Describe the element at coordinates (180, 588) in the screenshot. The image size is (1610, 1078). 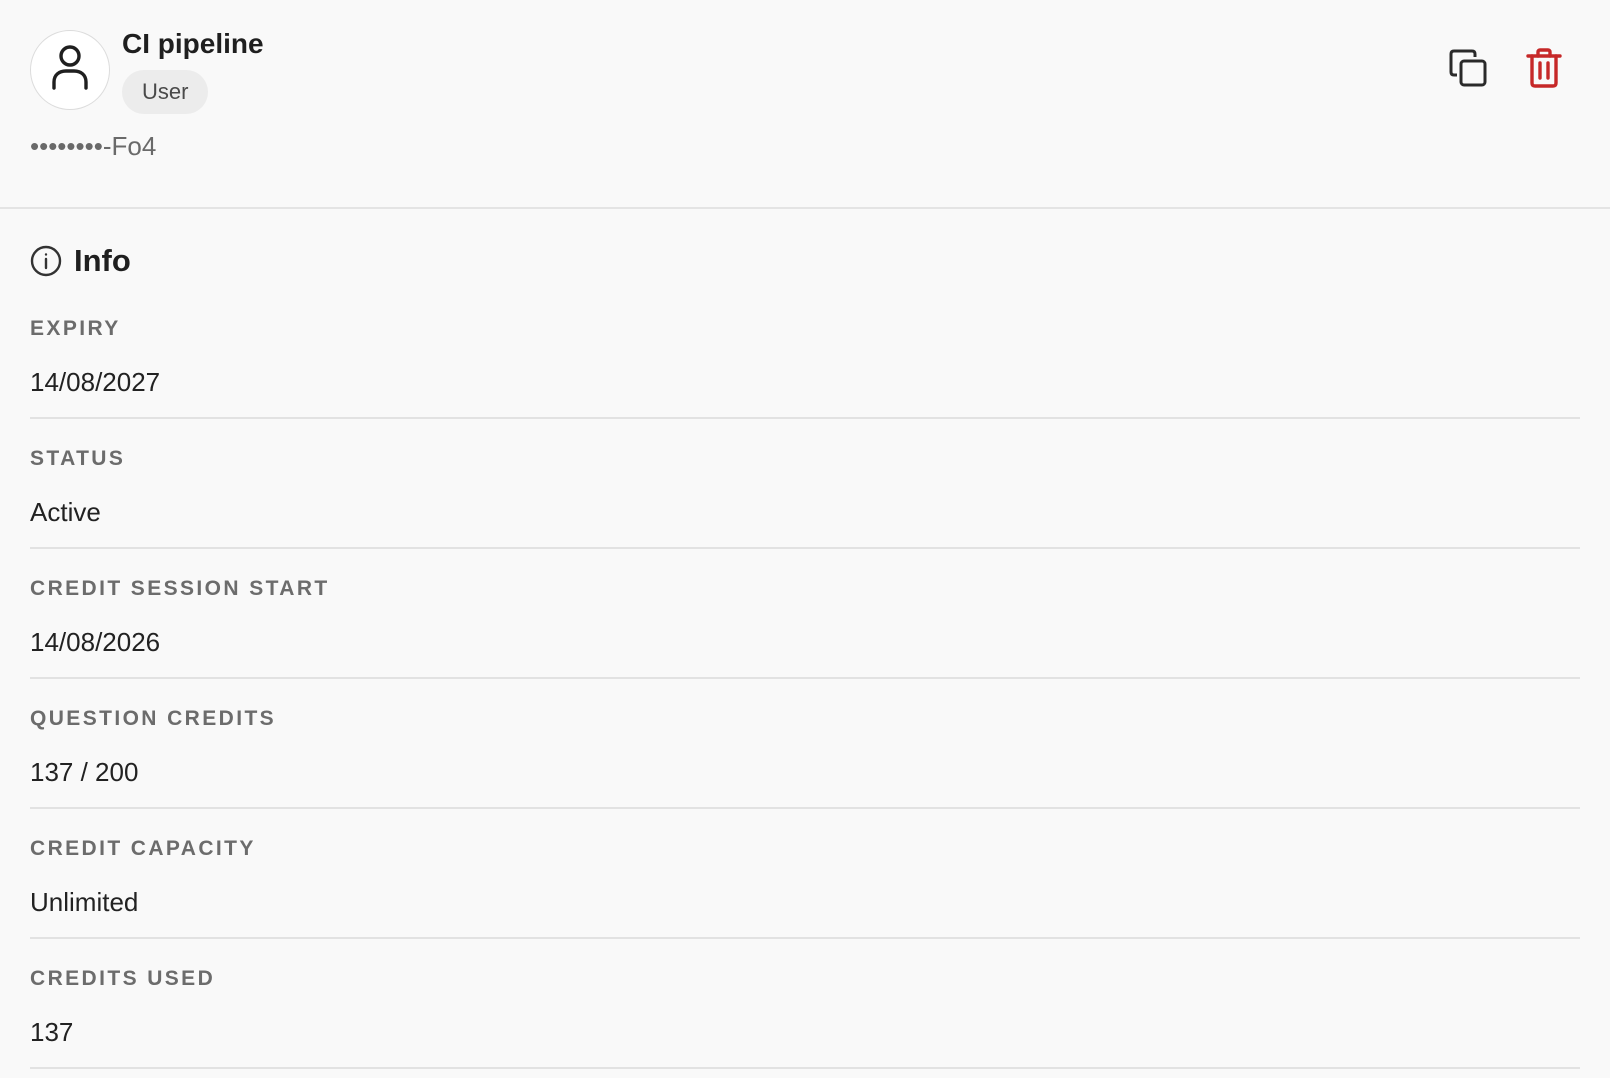
I see `field-label: CREDIT SESSION START` at that location.